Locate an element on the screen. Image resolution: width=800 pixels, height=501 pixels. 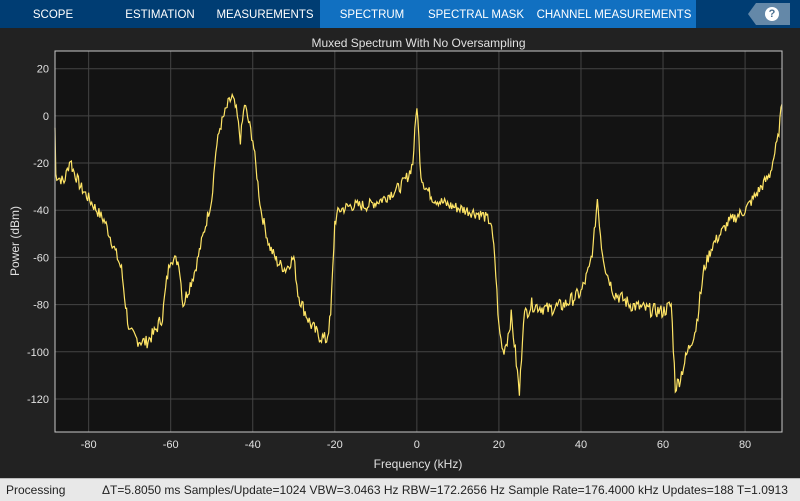
x-tick-label: -40 is located at coordinates (253, 445).